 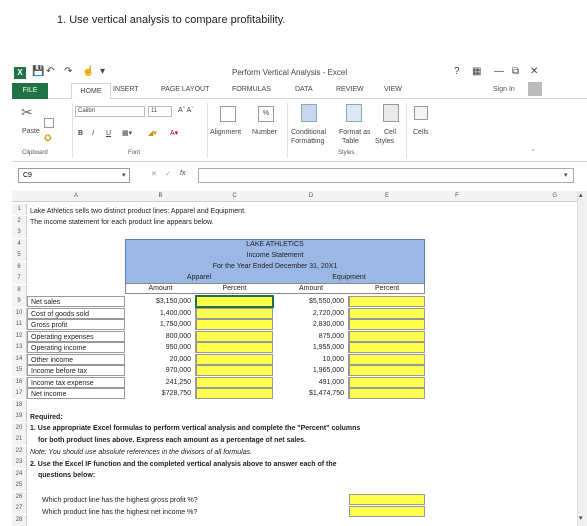 What do you see at coordinates (160, 301) in the screenshot?
I see `apparel-amount: $3,150,000` at bounding box center [160, 301].